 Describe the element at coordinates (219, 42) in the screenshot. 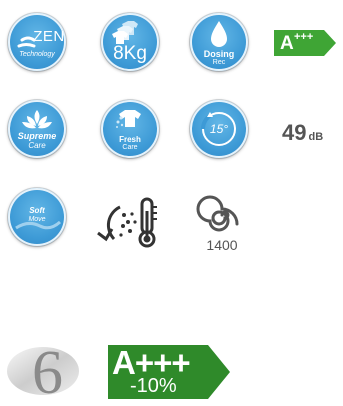

I see `dosing-badge: Dosing Rec` at that location.